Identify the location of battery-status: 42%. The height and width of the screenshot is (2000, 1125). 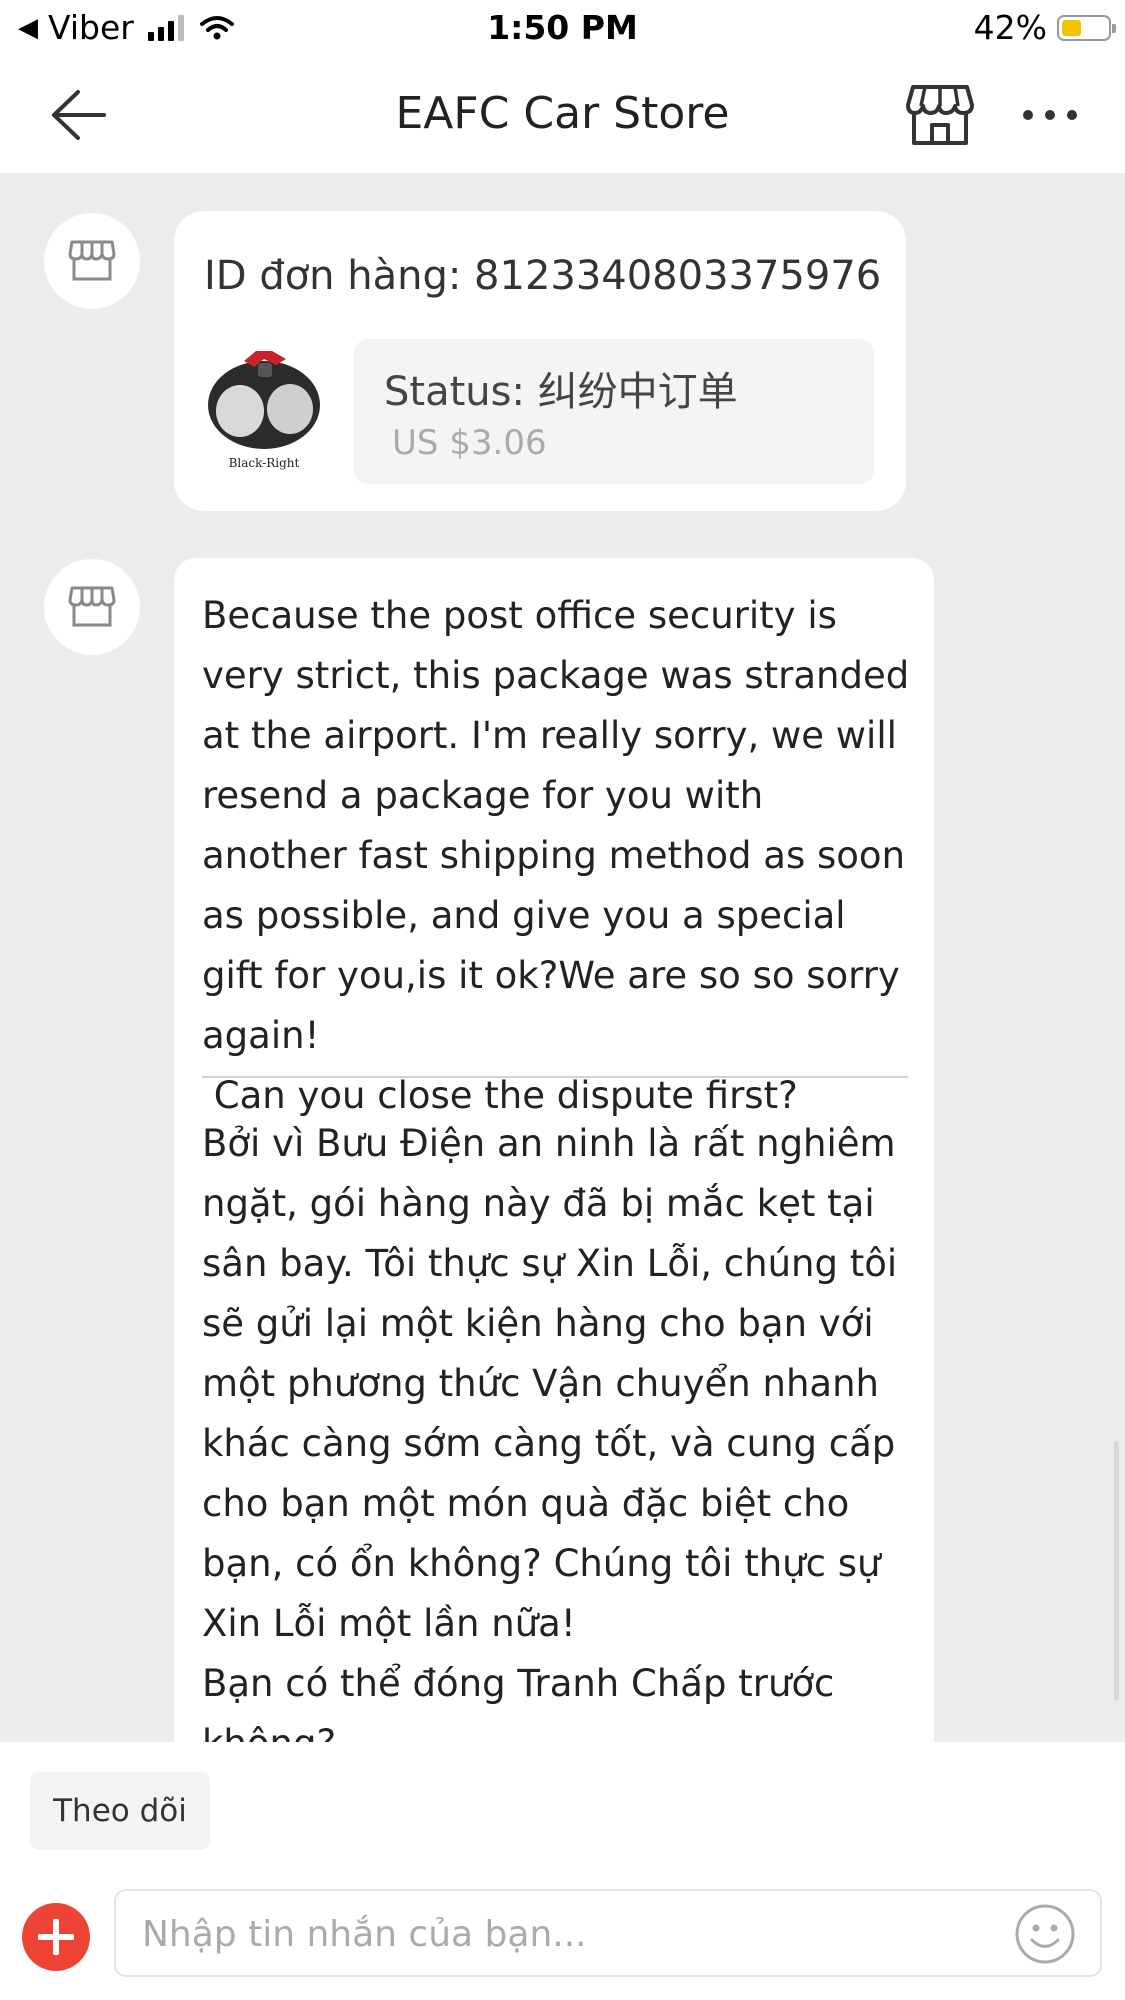
(1044, 27).